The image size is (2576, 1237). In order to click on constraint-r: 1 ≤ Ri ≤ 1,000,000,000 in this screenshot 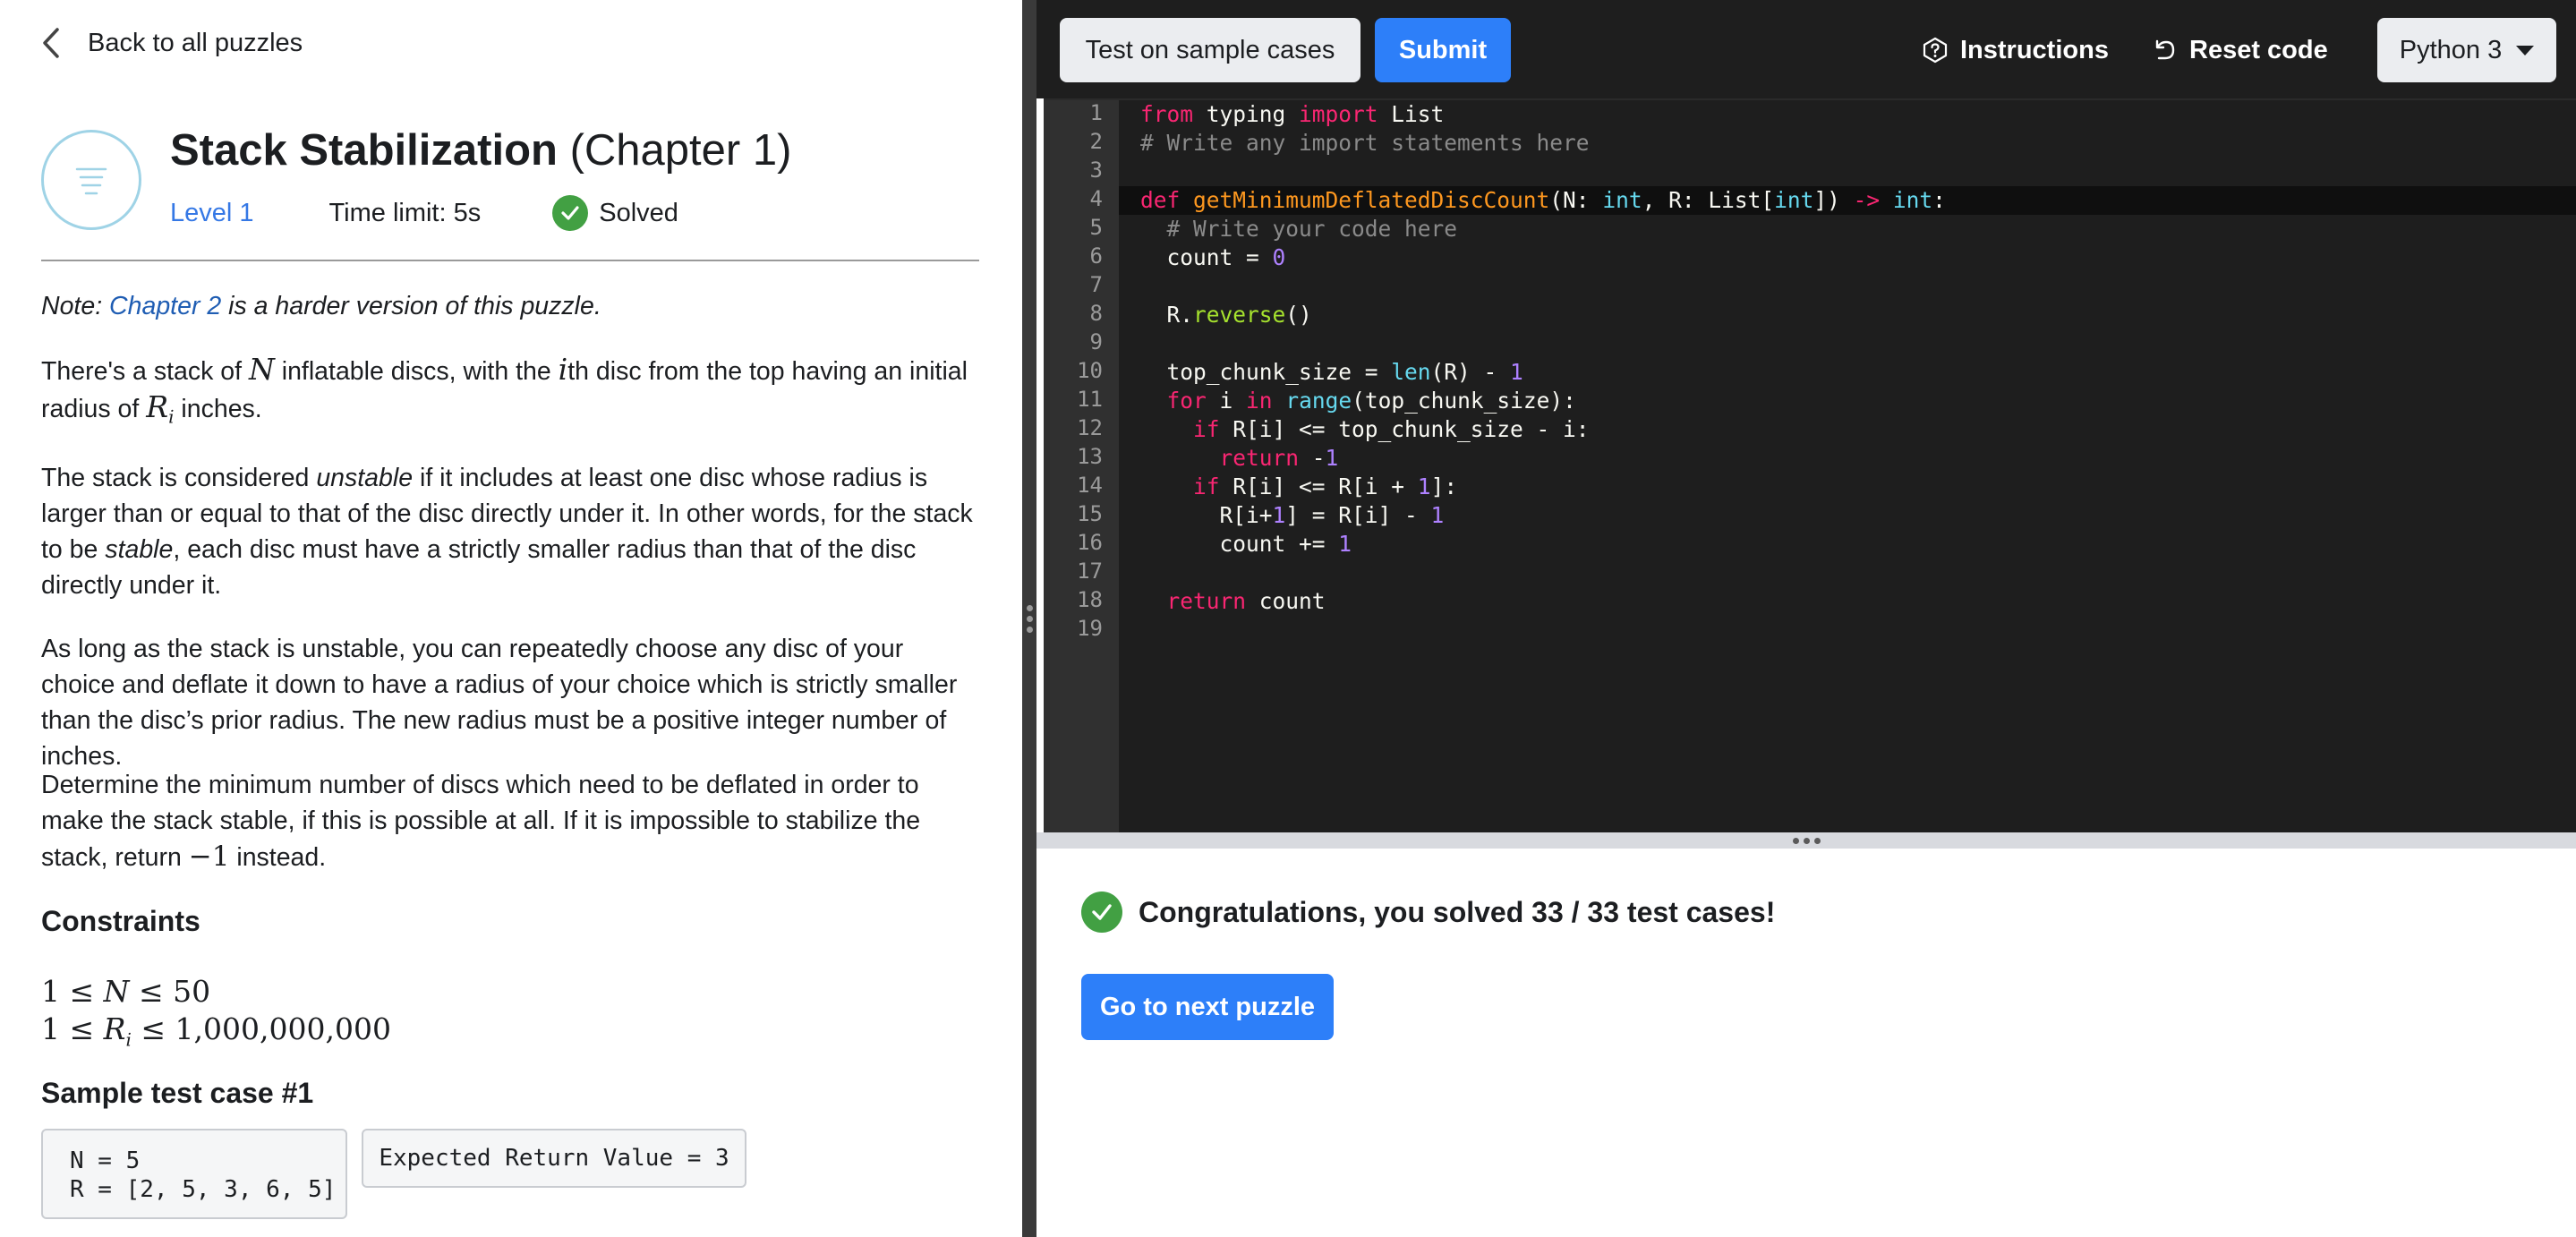, I will do `click(216, 1031)`.